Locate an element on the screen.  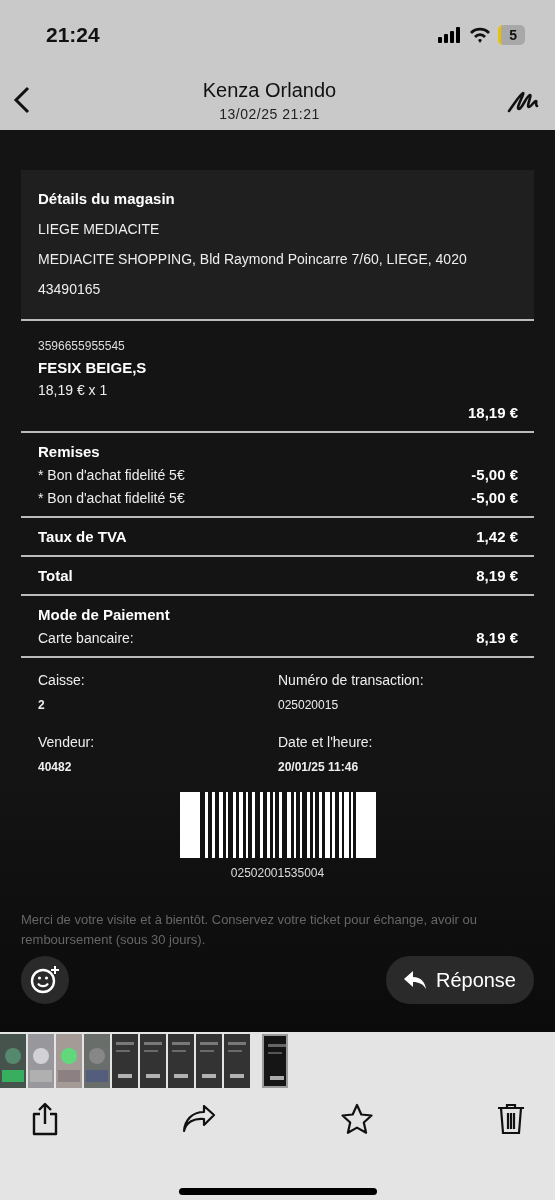
info-label: Caisse: is located at coordinates (62, 680).